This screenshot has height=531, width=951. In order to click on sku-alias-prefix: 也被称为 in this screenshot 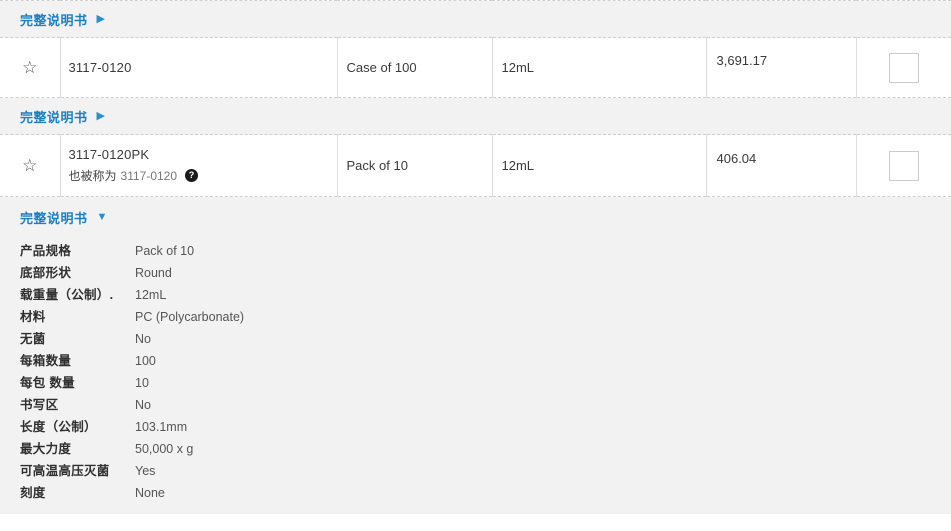, I will do `click(92, 176)`.